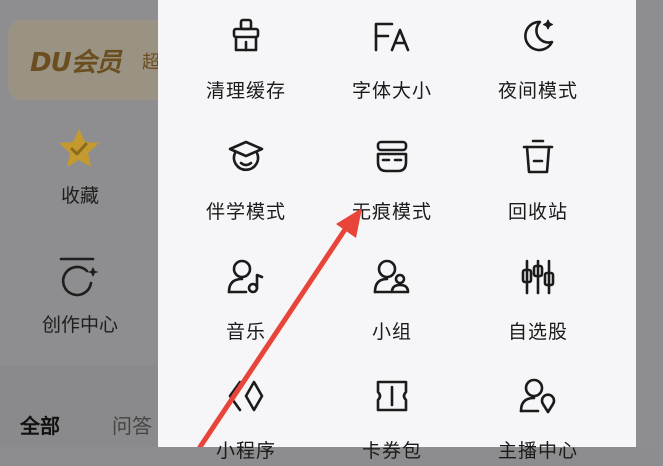 This screenshot has width=663, height=466. What do you see at coordinates (245, 451) in the screenshot?
I see `tool-label: 小程序` at bounding box center [245, 451].